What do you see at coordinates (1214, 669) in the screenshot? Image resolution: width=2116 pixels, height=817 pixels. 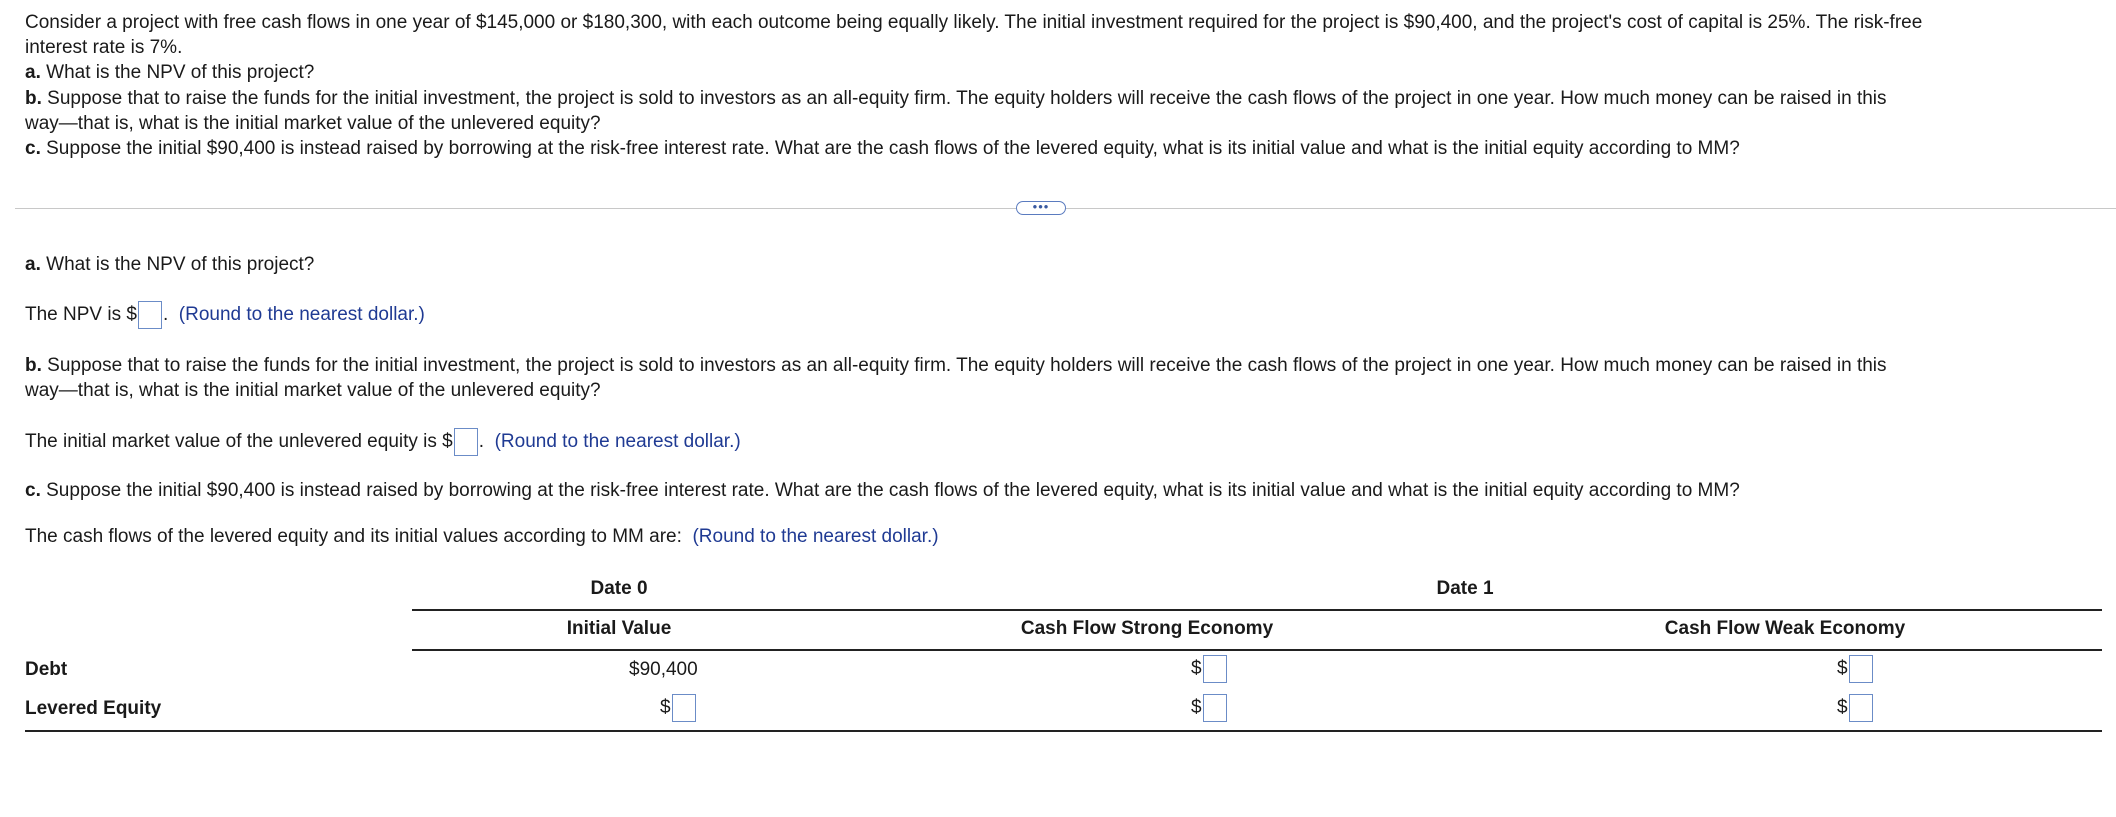 I see `debt-strong-input` at bounding box center [1214, 669].